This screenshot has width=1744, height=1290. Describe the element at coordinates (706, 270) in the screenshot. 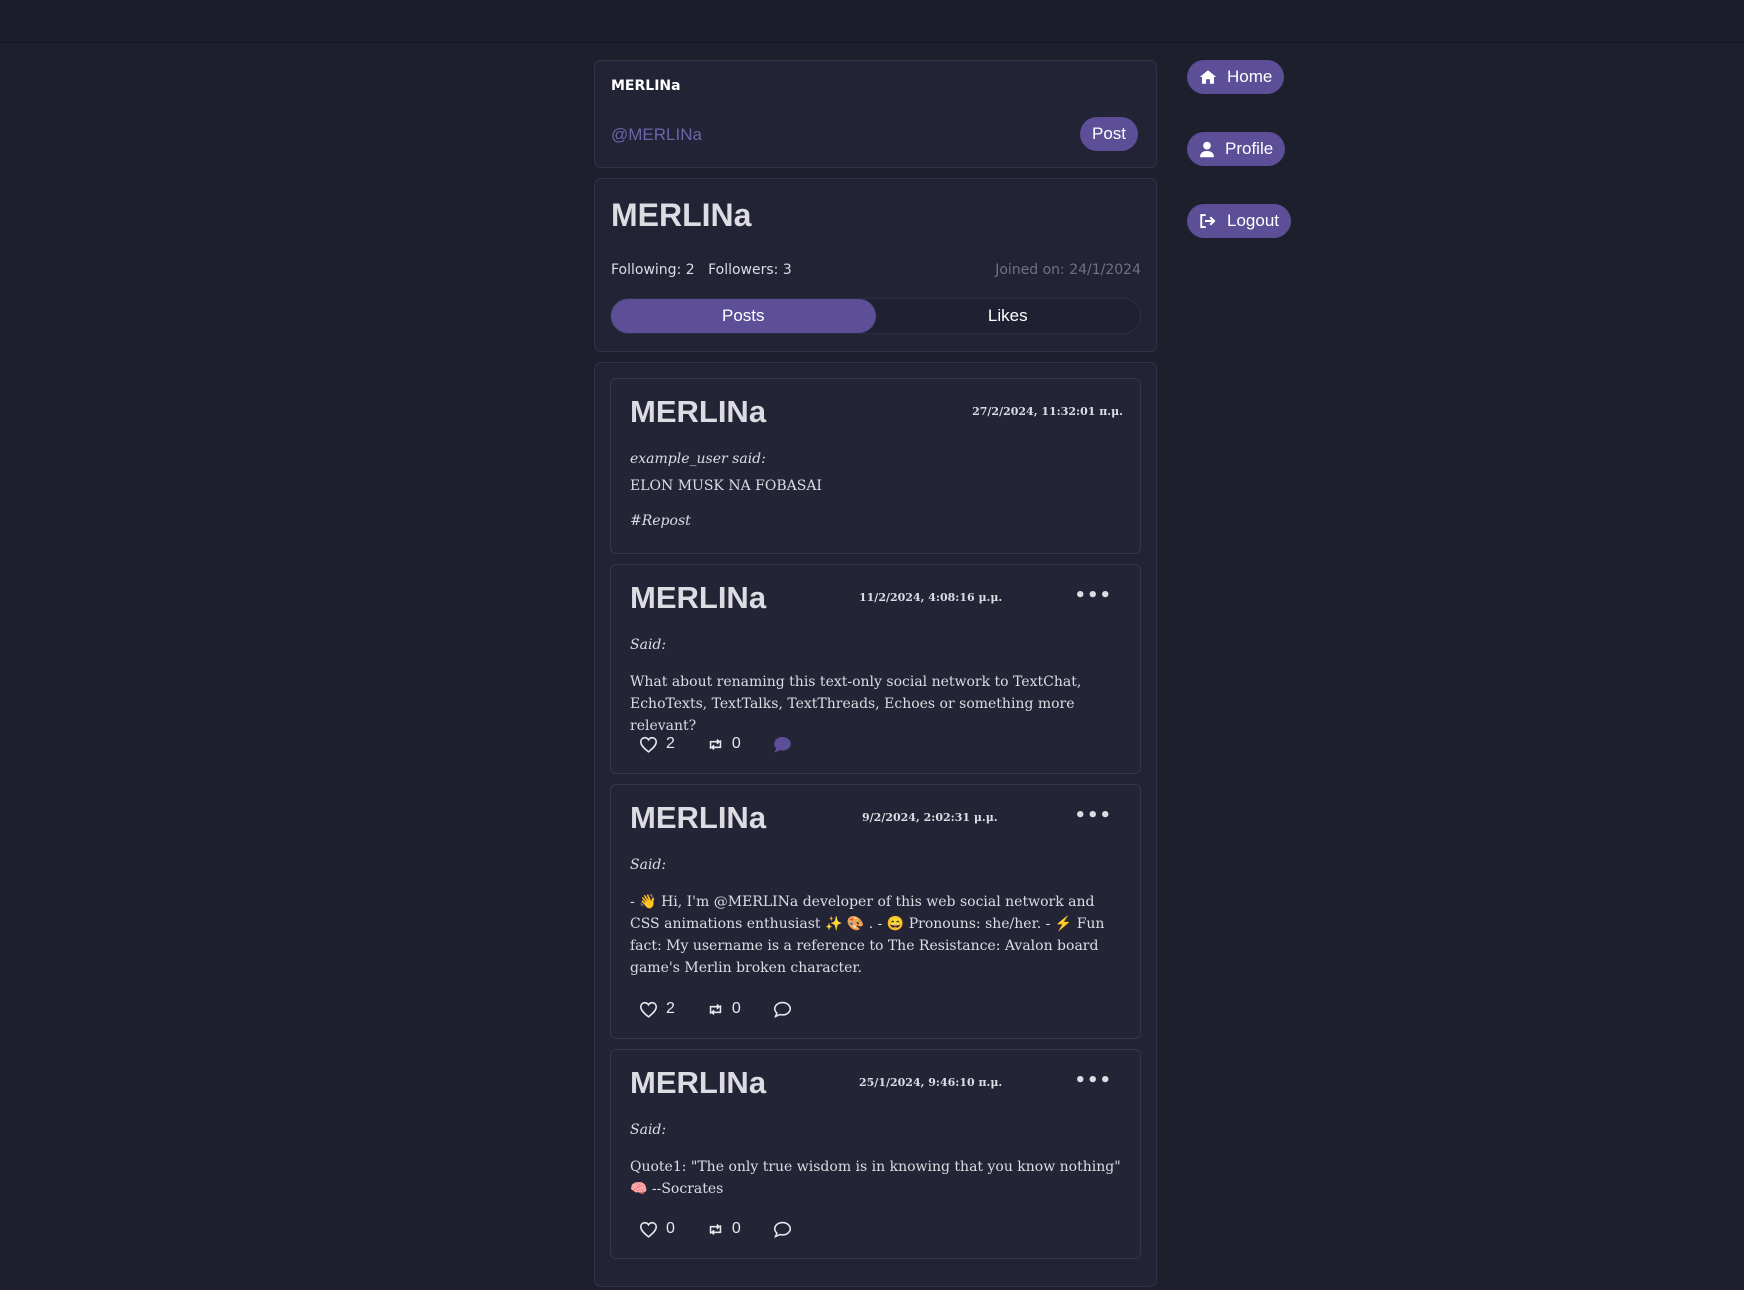

I see `profile-stats: Following: 2 Followers: 3` at that location.